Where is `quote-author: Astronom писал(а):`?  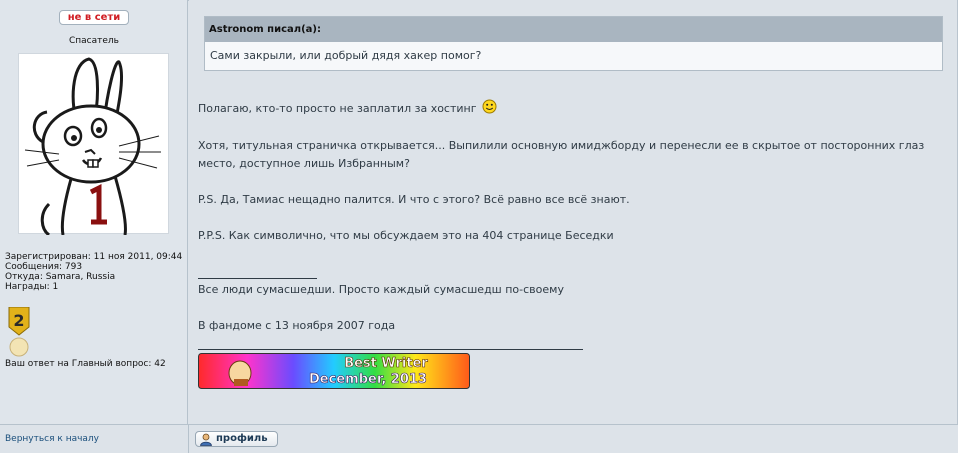 quote-author: Astronom писал(а): is located at coordinates (573, 29).